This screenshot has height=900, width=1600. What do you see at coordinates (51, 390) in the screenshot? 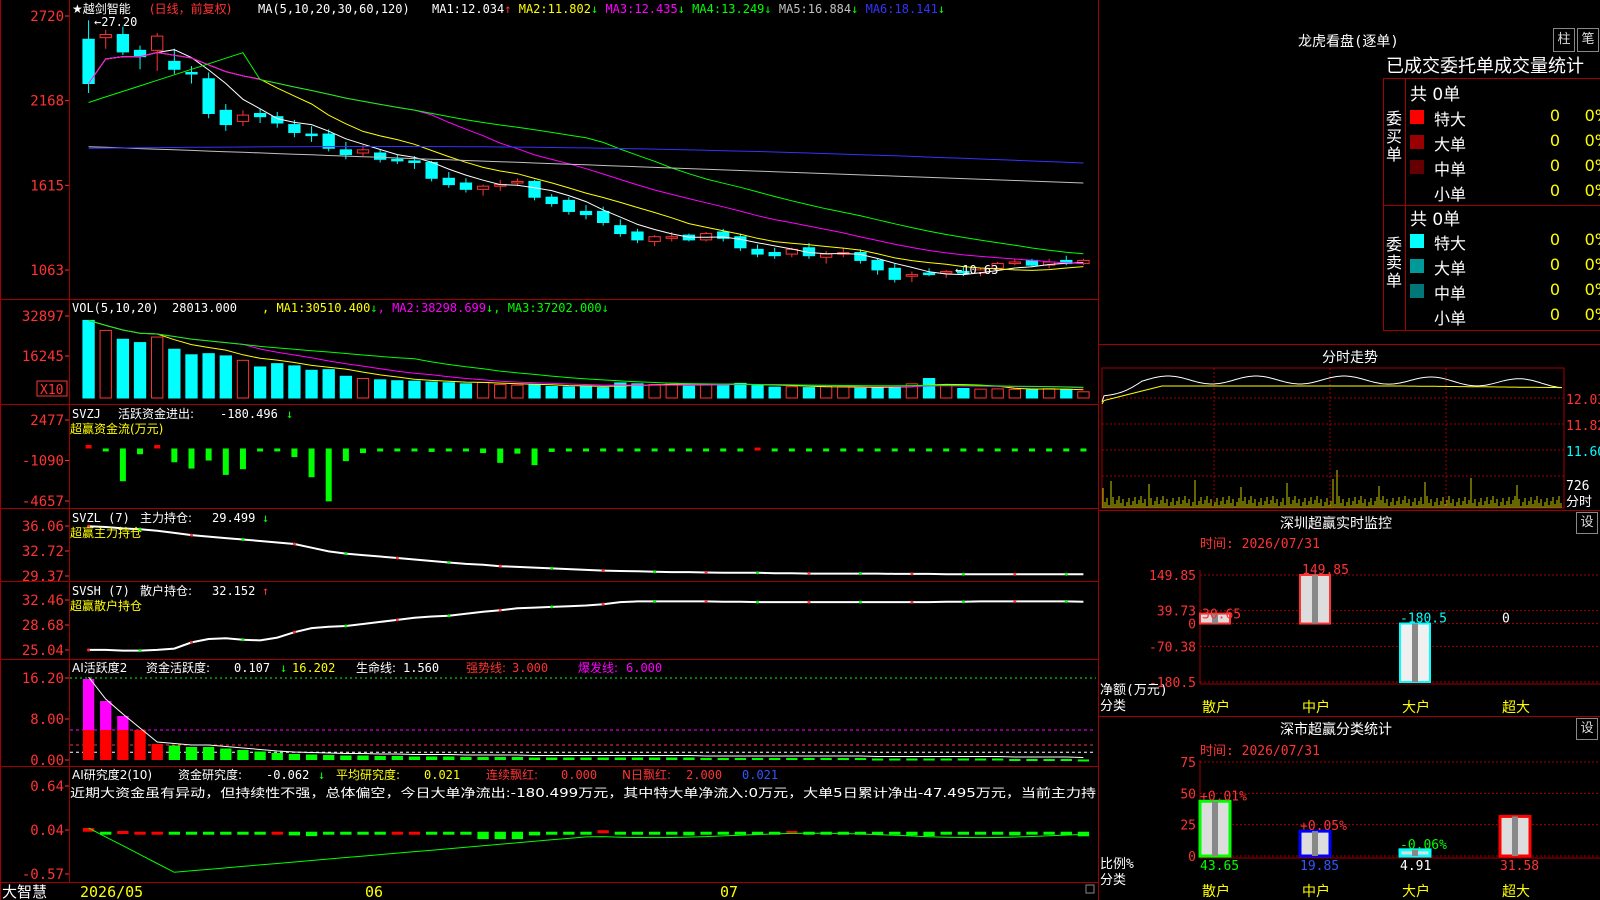
I see `vol-unit-text: X10` at bounding box center [51, 390].